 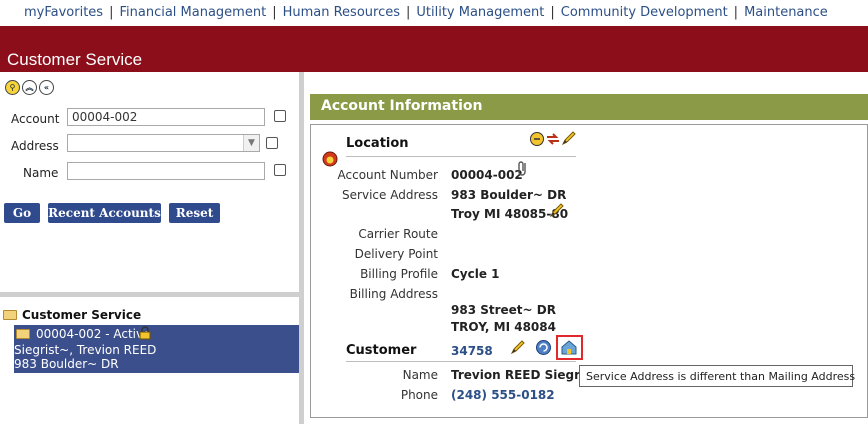 I want to click on customer-title: Customer, so click(x=381, y=350).